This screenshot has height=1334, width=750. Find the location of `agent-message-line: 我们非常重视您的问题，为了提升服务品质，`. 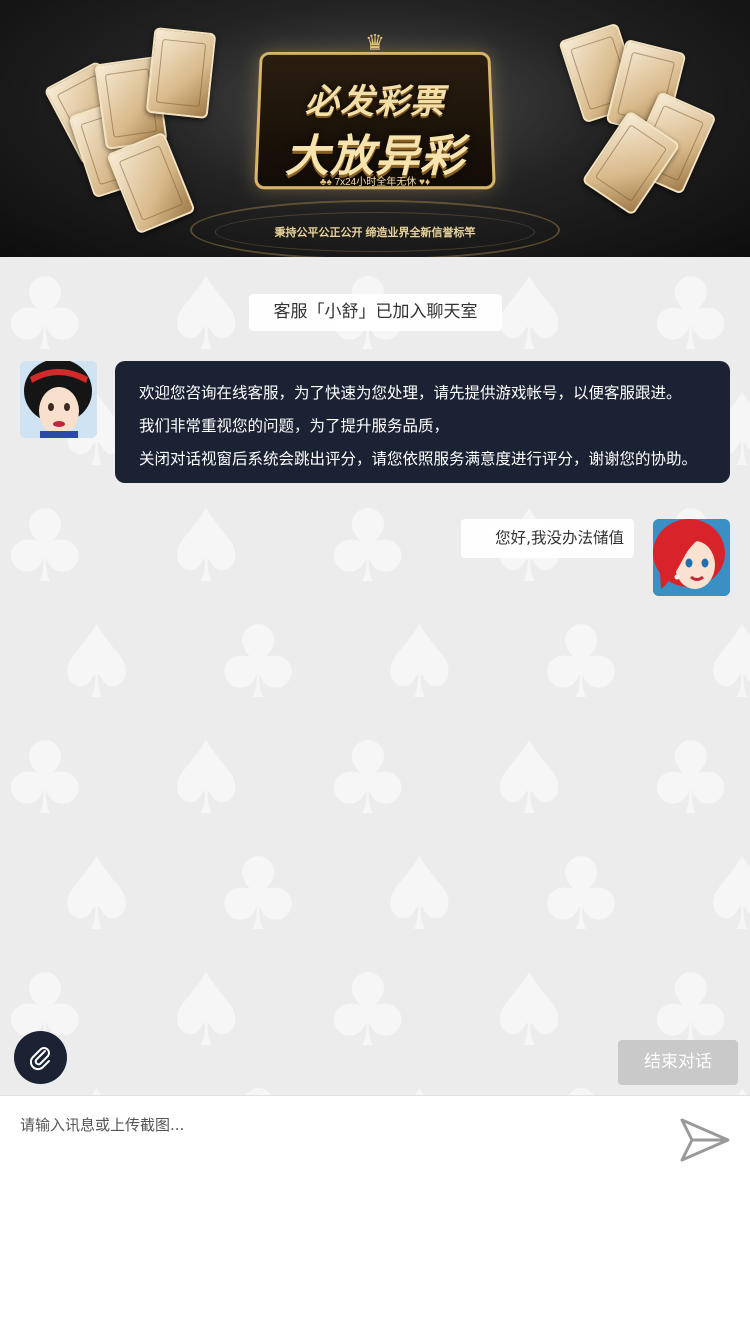

agent-message-line: 我们非常重视您的问题，为了提升服务品质， is located at coordinates (294, 426).